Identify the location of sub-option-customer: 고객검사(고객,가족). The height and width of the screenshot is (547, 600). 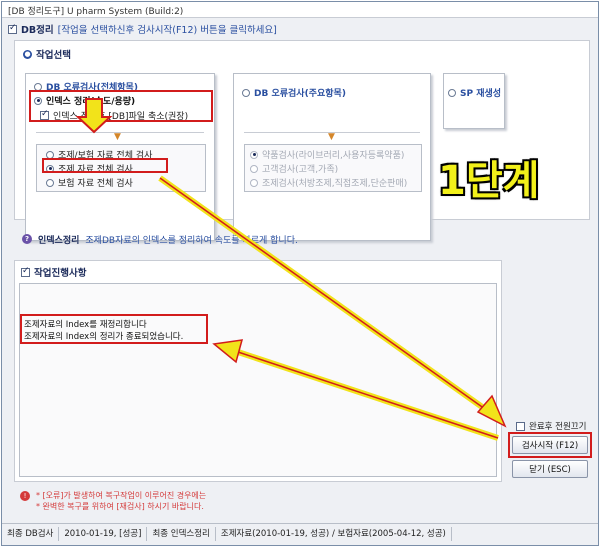
(294, 168).